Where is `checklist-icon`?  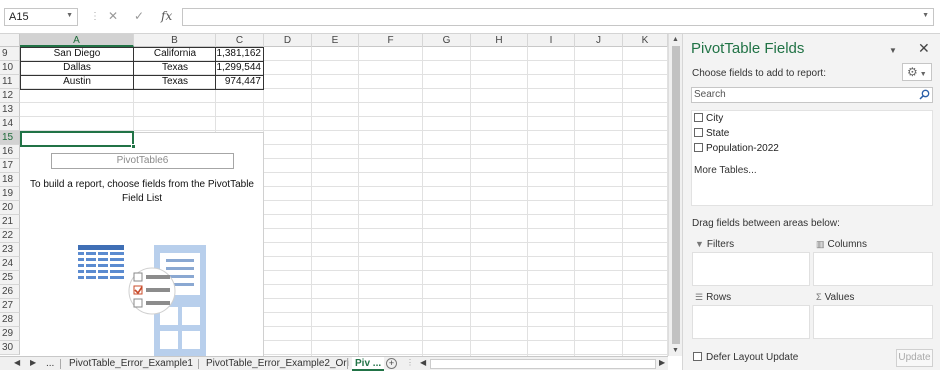 checklist-icon is located at coordinates (152, 291).